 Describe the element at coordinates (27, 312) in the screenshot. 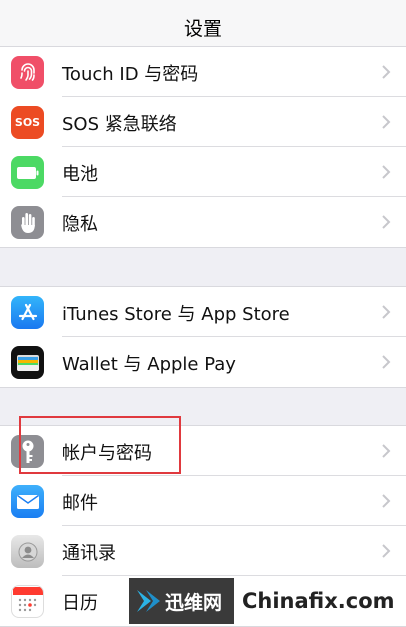

I see `app-store-icon` at that location.